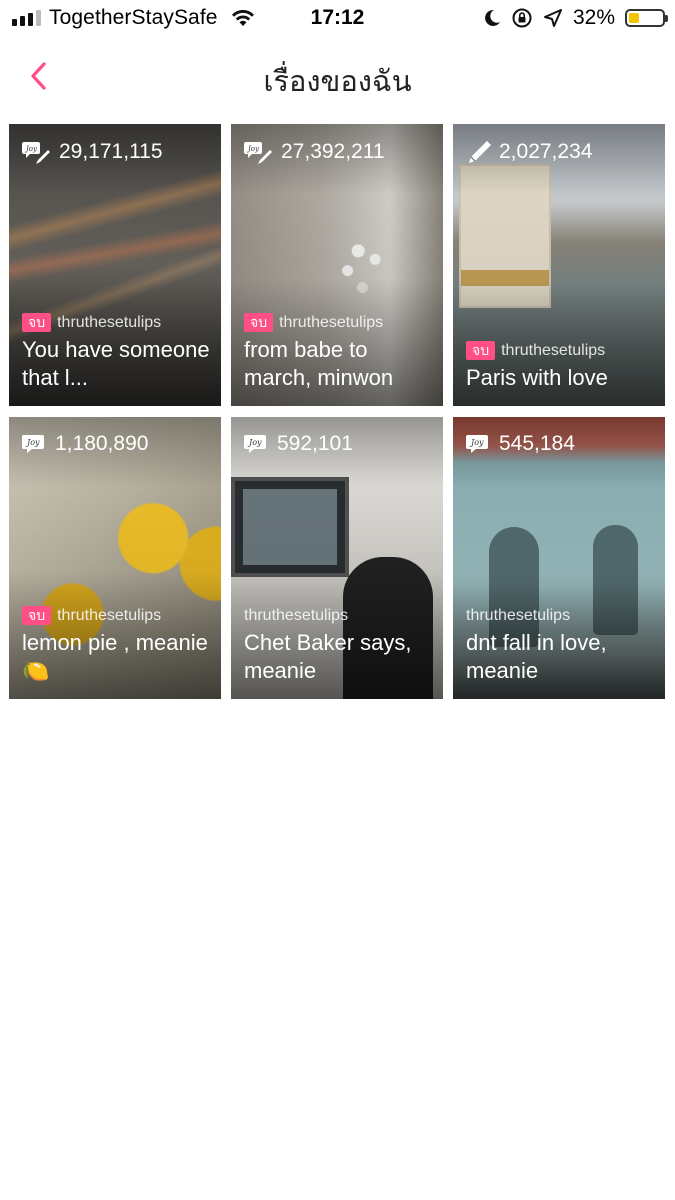  I want to click on story-title: dnt fall in love, meanie, so click(536, 656).